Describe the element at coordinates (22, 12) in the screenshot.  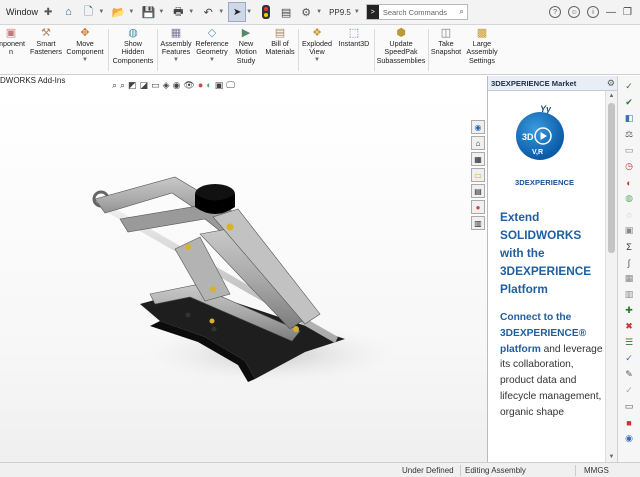
I see `window-menu: Window` at that location.